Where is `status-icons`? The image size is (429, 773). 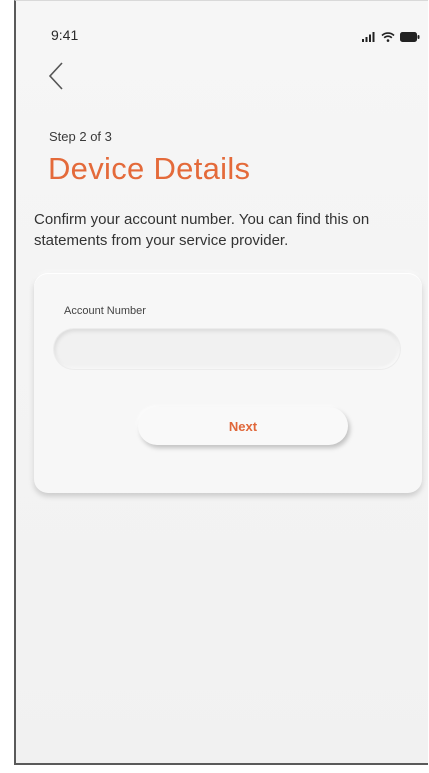
status-icons is located at coordinates (391, 38).